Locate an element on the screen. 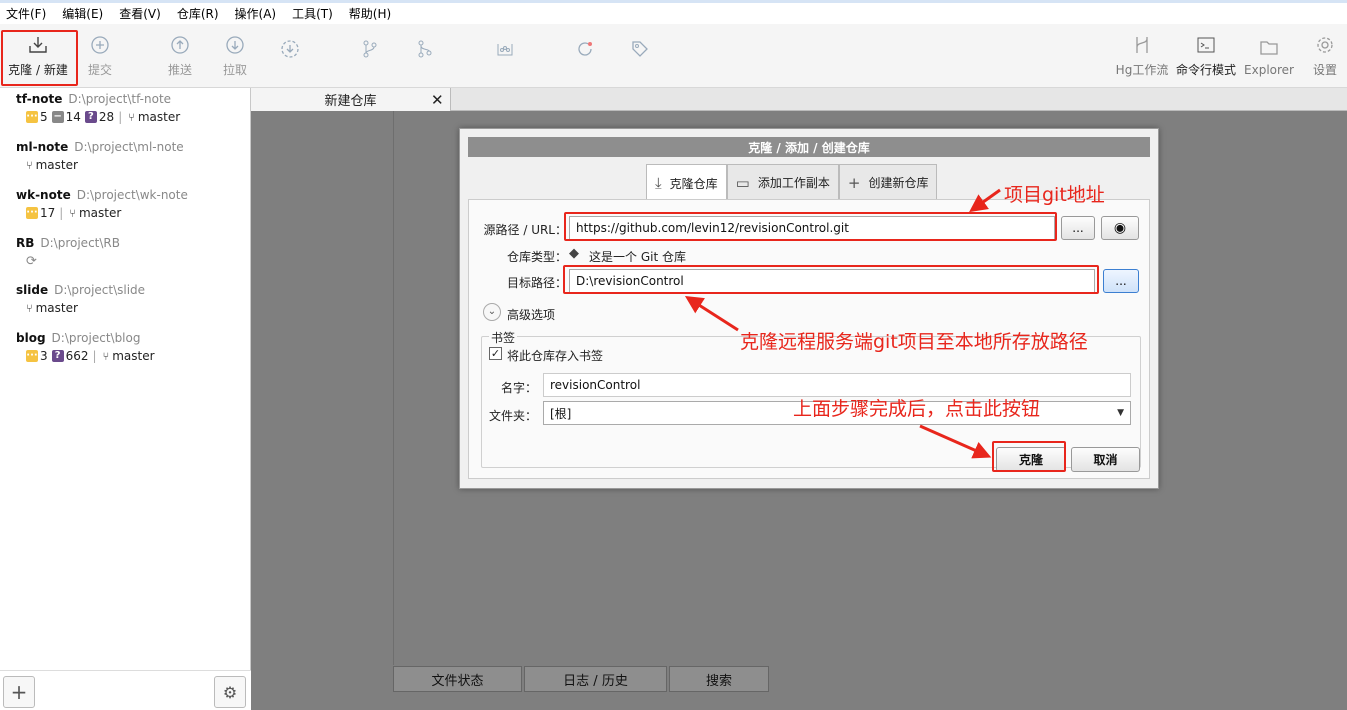  arrow-to-clone is located at coordinates (955, 441).